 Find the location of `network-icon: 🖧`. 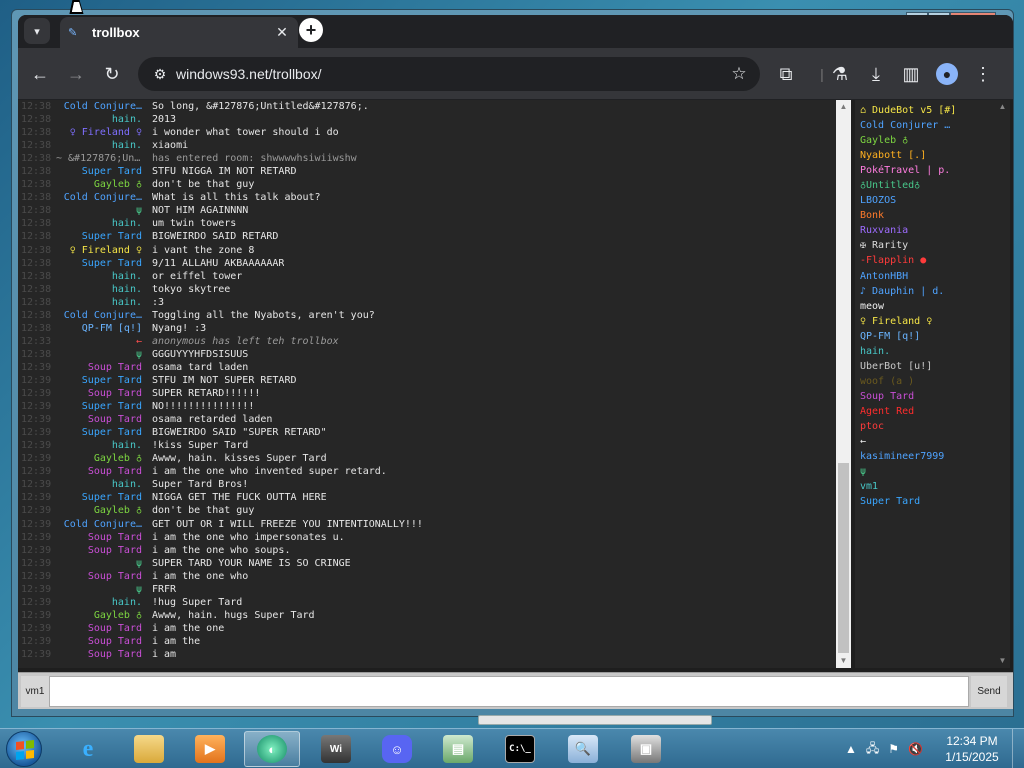

network-icon: 🖧 is located at coordinates (872, 749).